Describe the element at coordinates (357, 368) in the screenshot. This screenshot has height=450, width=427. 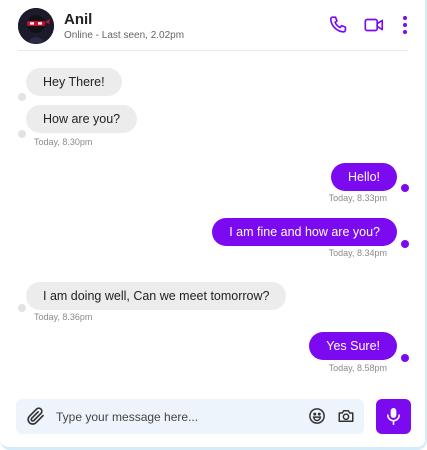
I see `message-timestamp: Today, 8.58pm` at that location.